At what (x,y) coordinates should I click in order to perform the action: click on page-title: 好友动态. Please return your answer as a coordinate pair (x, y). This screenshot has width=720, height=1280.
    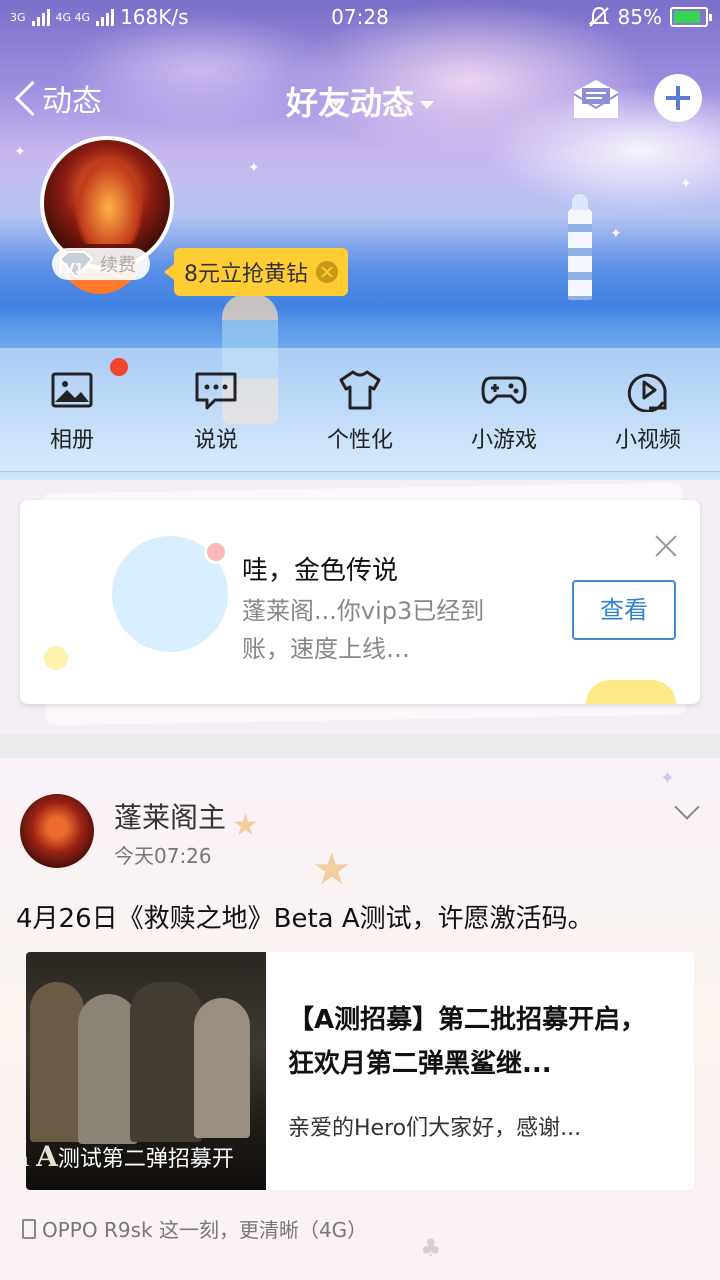
    Looking at the image, I should click on (349, 103).